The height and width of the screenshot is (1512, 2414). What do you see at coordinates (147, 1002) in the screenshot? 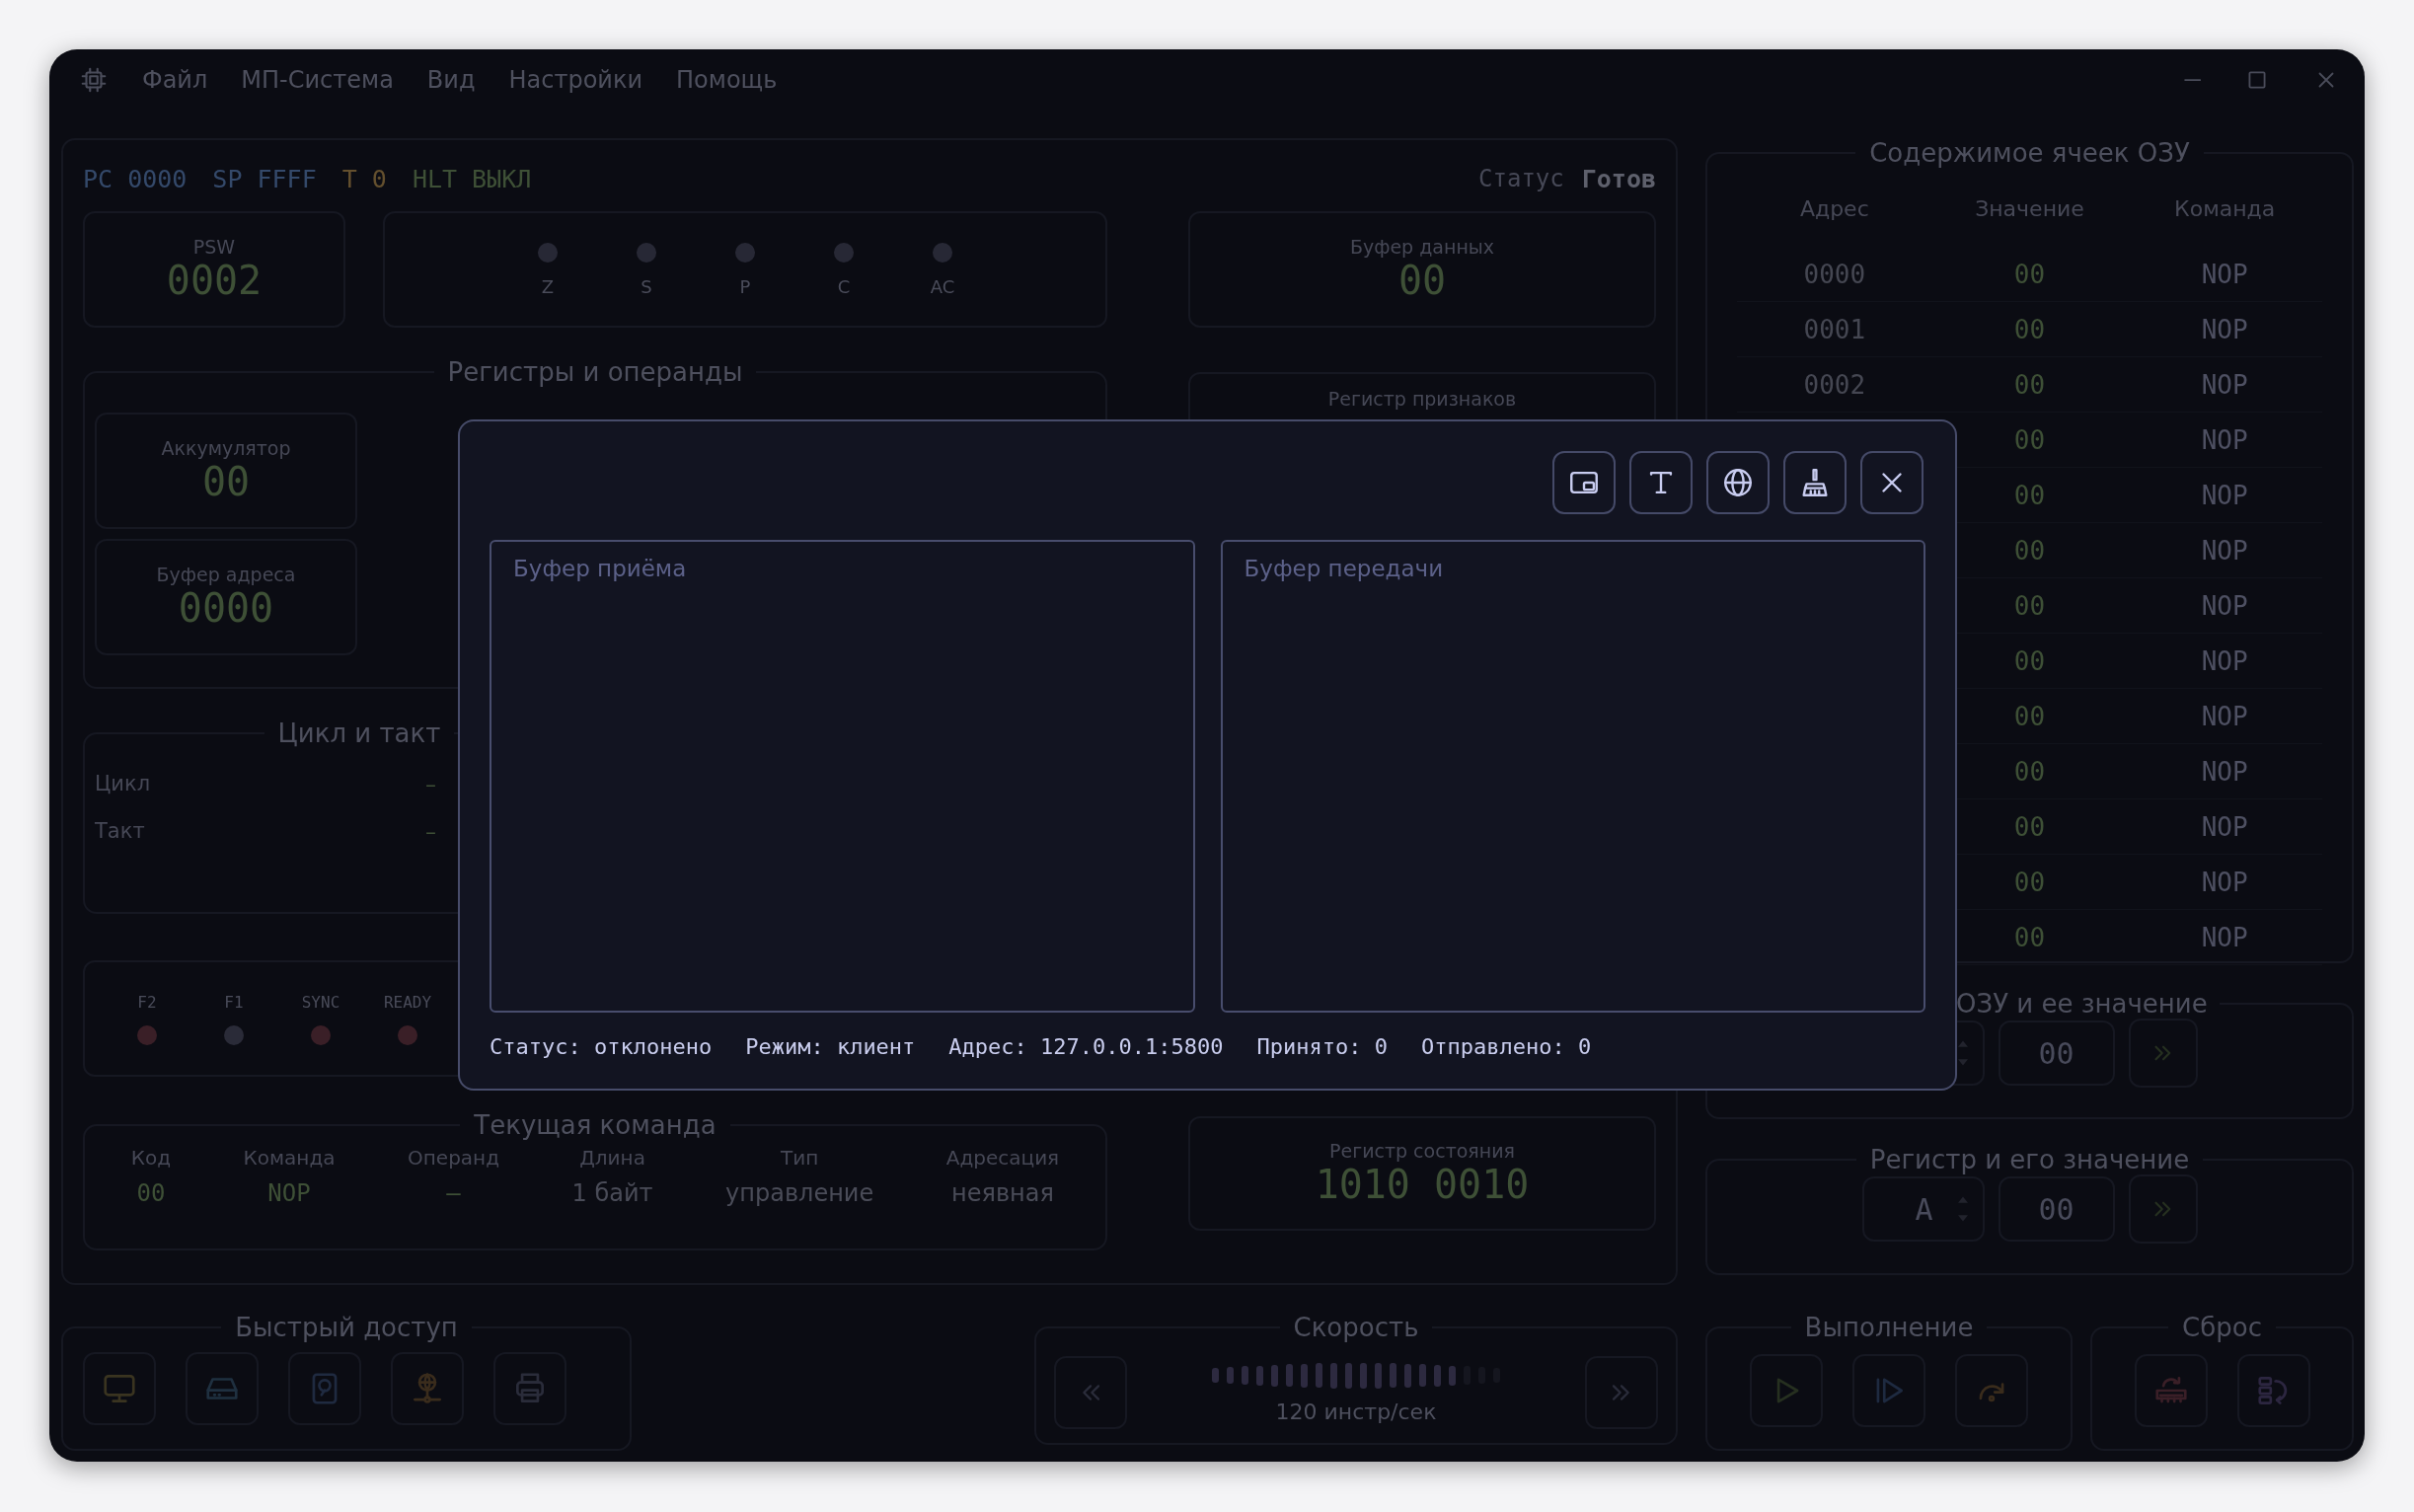
I see `signal-label: F2` at bounding box center [147, 1002].